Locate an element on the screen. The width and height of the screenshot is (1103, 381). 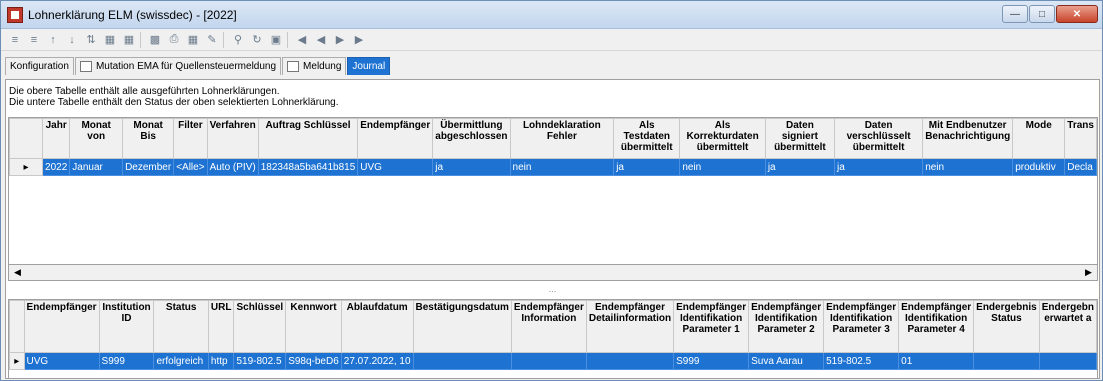
column-header: Daten verschlüsselt übermittelt is located at coordinates (879, 138).